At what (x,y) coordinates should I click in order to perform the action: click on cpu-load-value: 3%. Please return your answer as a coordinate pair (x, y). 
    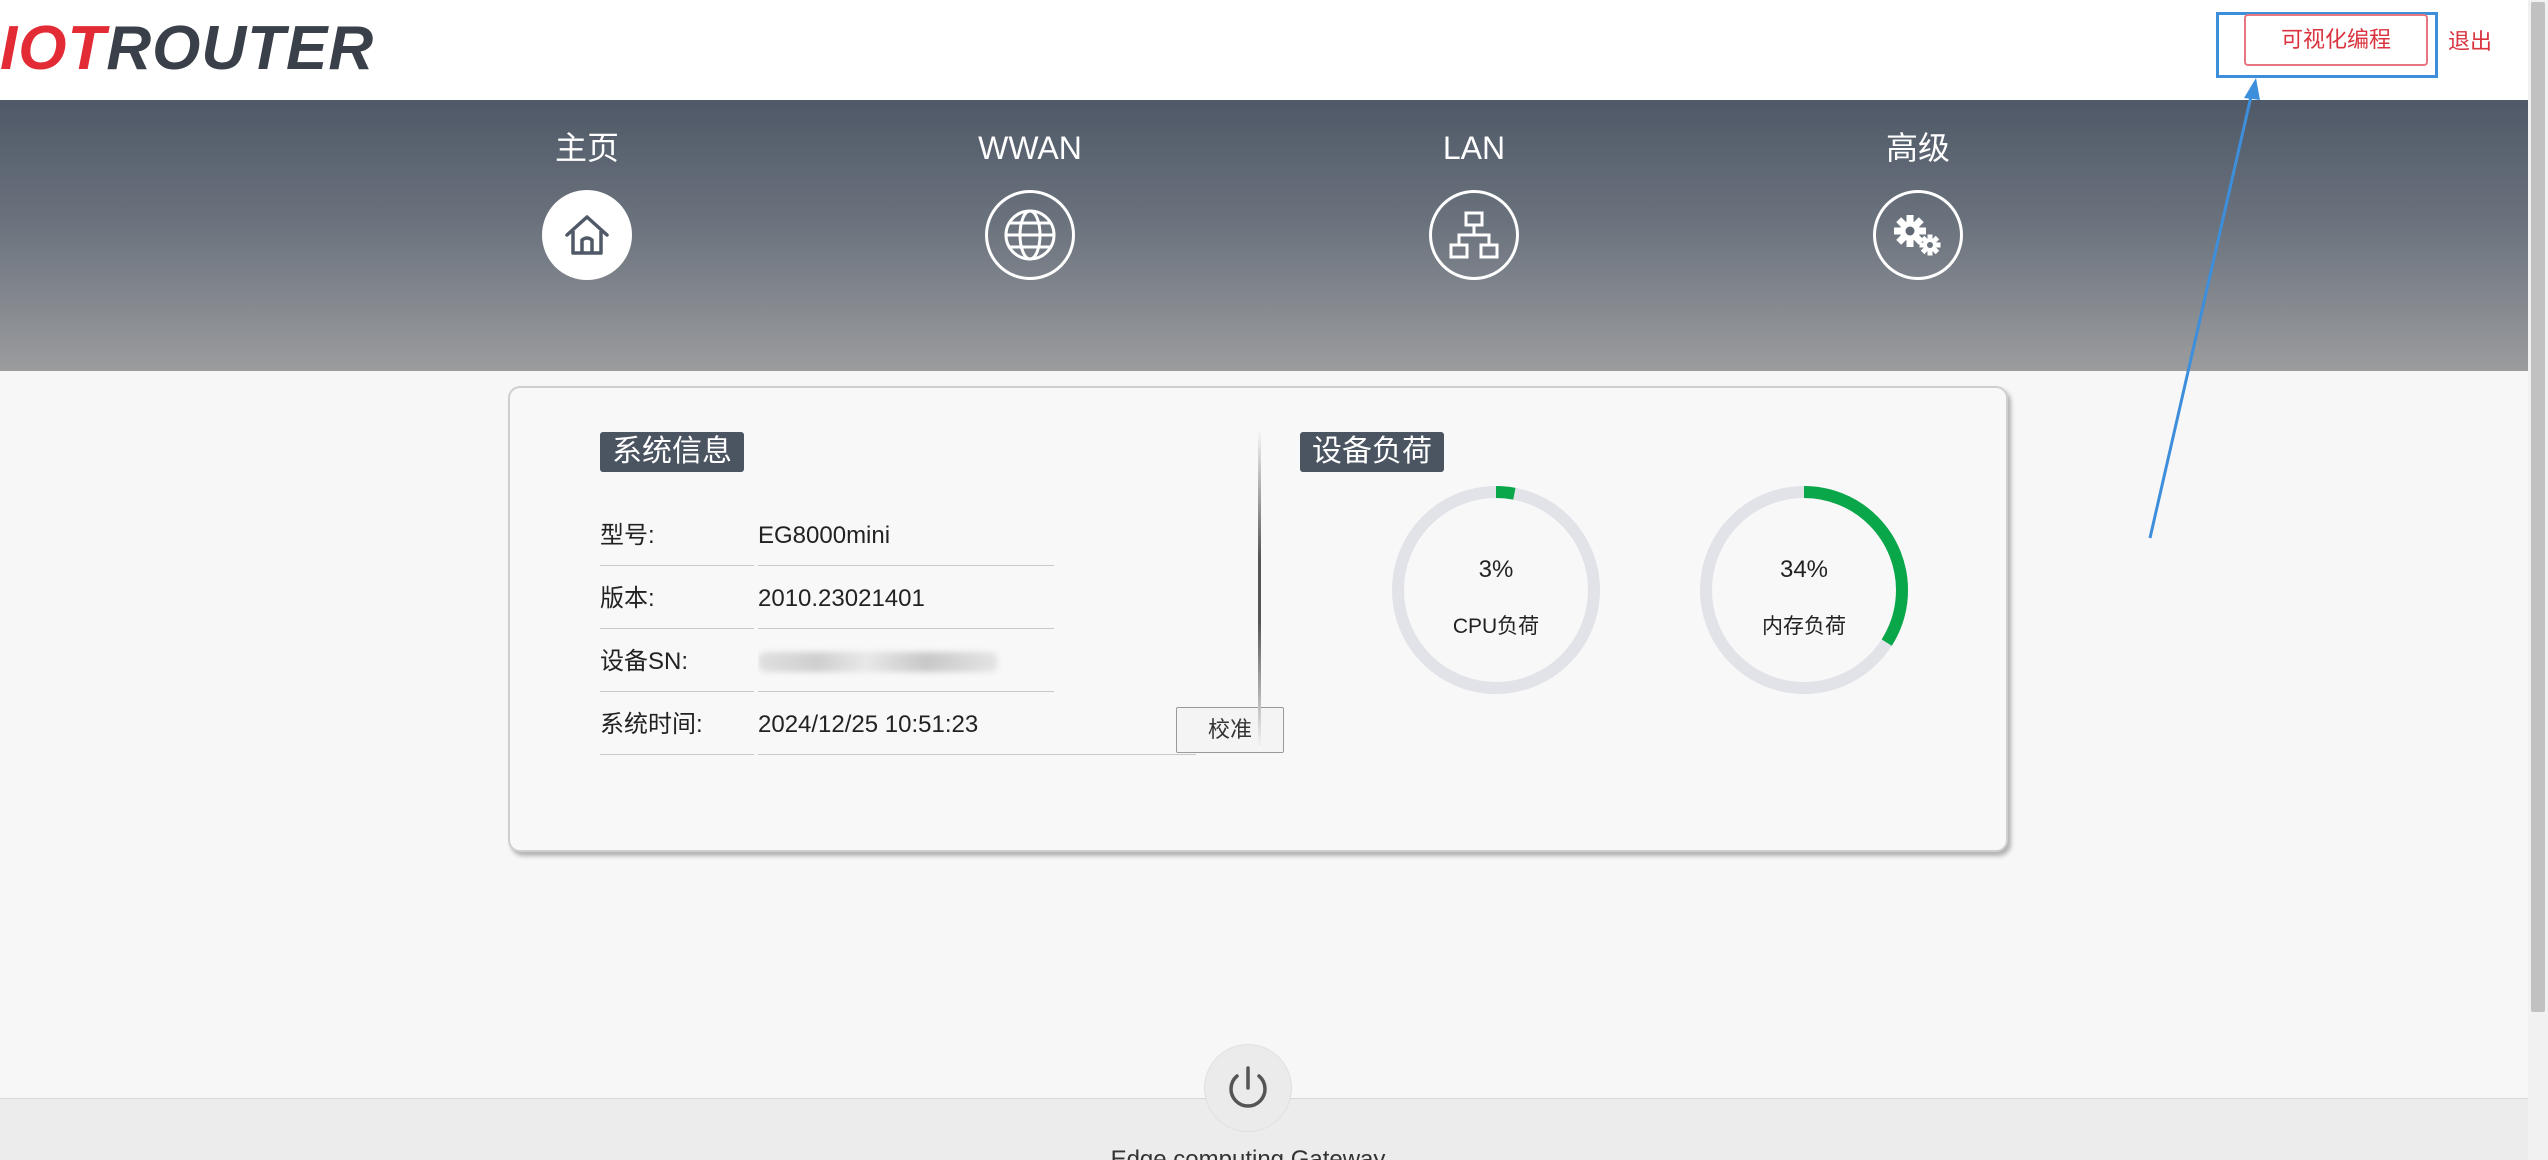
    Looking at the image, I should click on (1496, 569).